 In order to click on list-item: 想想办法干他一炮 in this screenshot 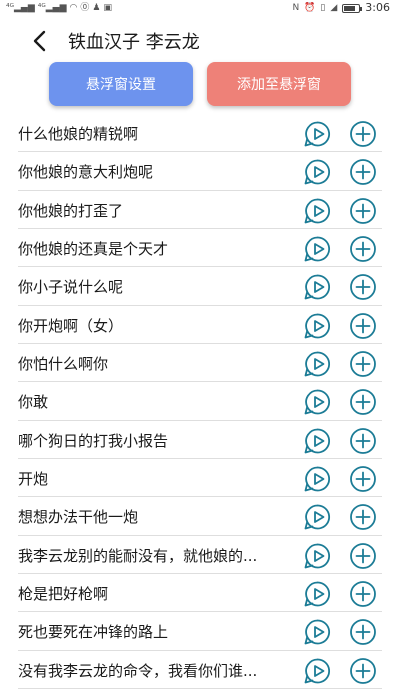, I will do `click(200, 517)`.